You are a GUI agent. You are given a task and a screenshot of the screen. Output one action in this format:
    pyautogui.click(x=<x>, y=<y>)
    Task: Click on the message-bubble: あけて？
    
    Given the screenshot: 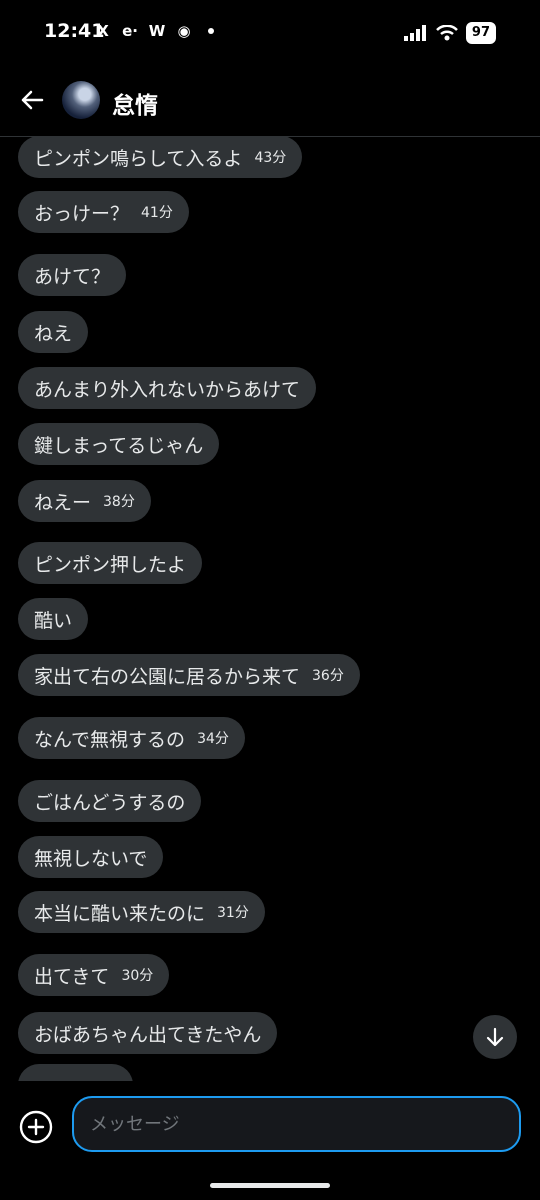 What is the action you would take?
    pyautogui.click(x=72, y=275)
    